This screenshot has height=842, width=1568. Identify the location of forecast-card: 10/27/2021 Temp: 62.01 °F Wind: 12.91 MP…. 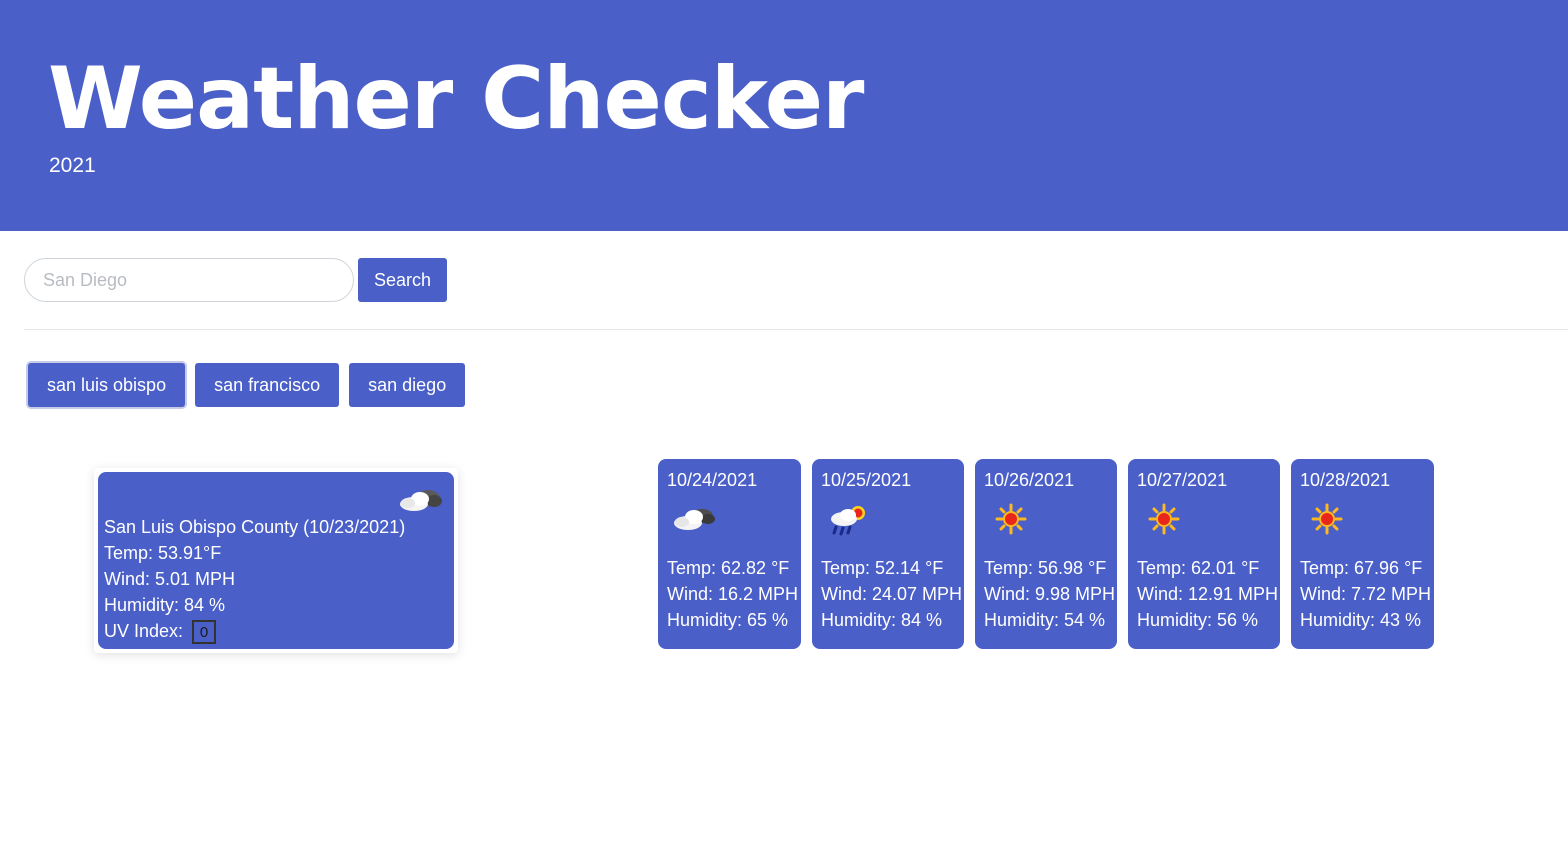
(1204, 554).